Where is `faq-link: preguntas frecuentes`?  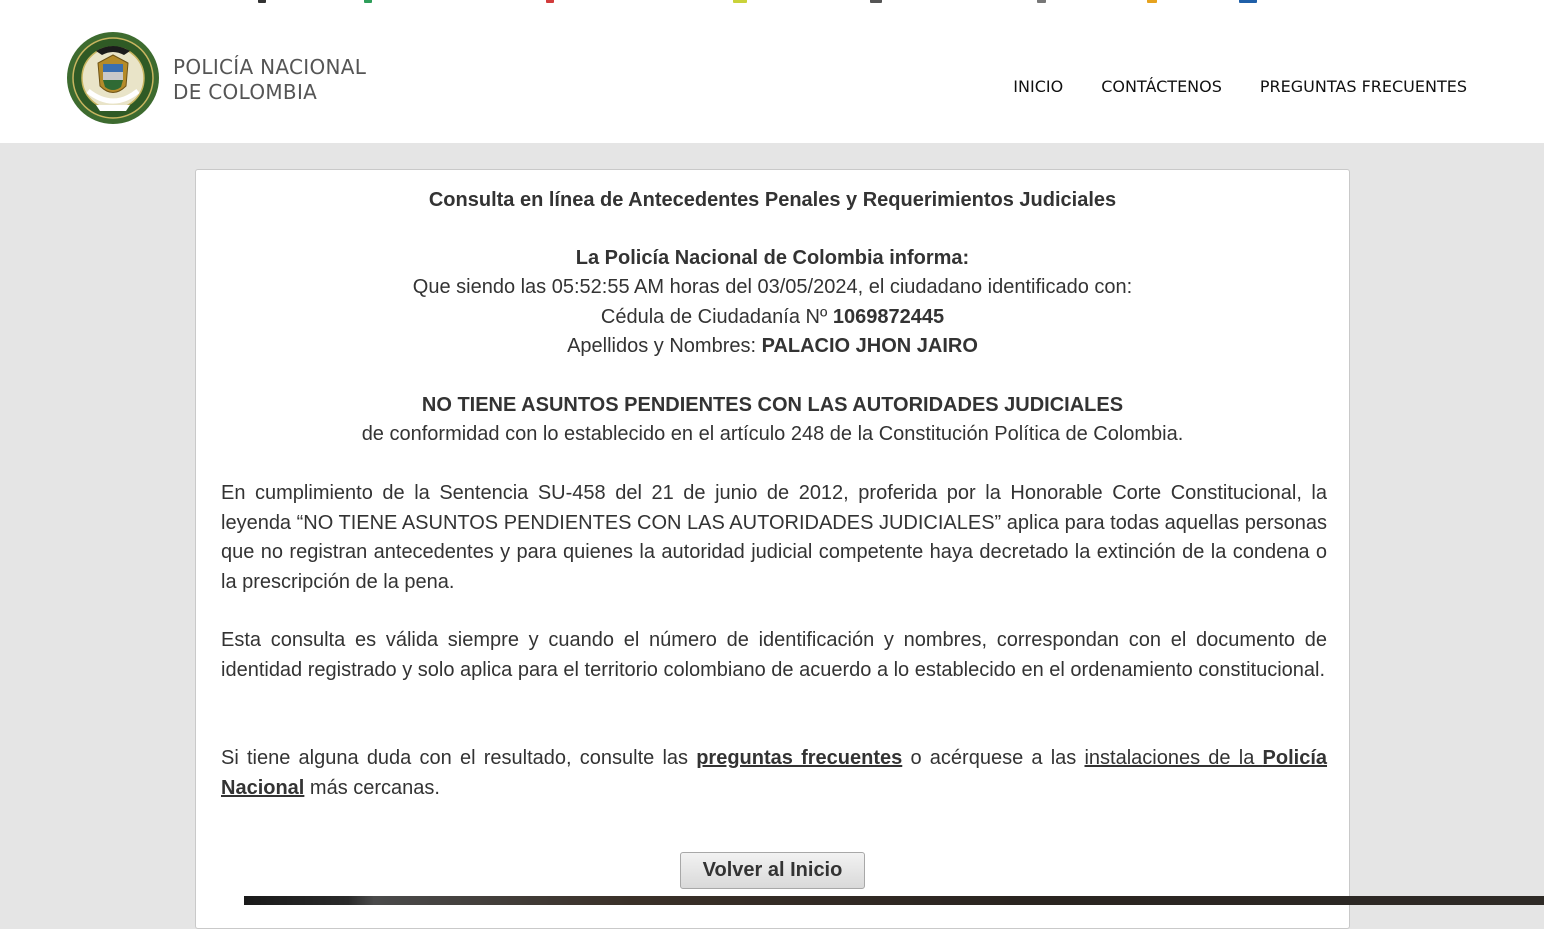
faq-link: preguntas frecuentes is located at coordinates (799, 758).